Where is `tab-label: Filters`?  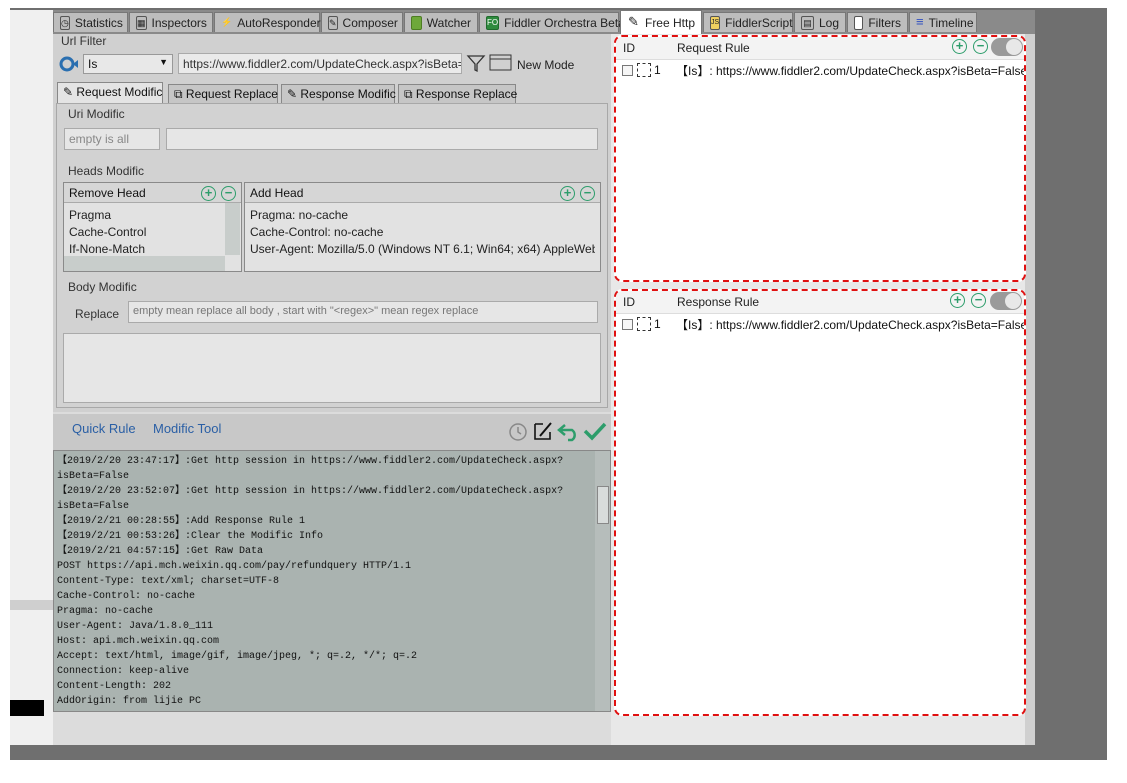 tab-label: Filters is located at coordinates (884, 22).